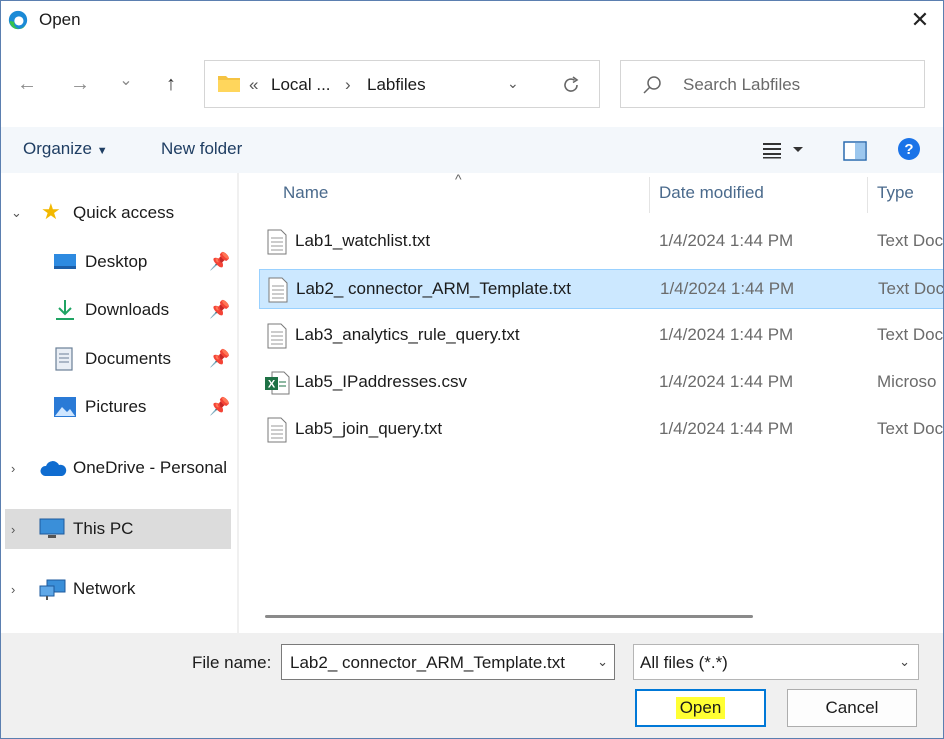 The image size is (944, 739). I want to click on sidebar-item-desktop: Desktop 📌, so click(119, 262).